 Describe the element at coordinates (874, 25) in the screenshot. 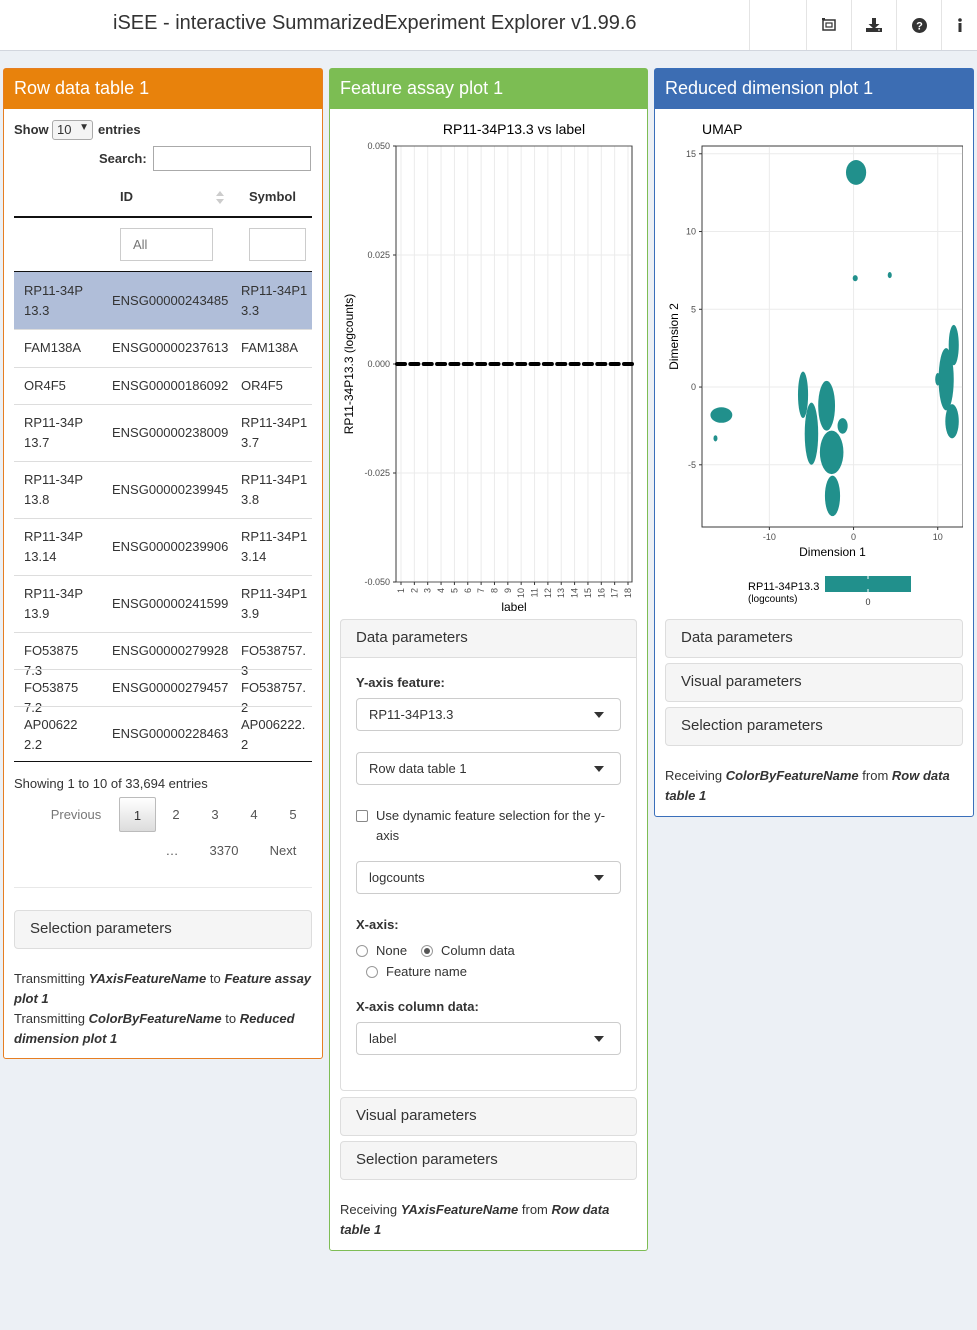

I see `download-icon` at that location.